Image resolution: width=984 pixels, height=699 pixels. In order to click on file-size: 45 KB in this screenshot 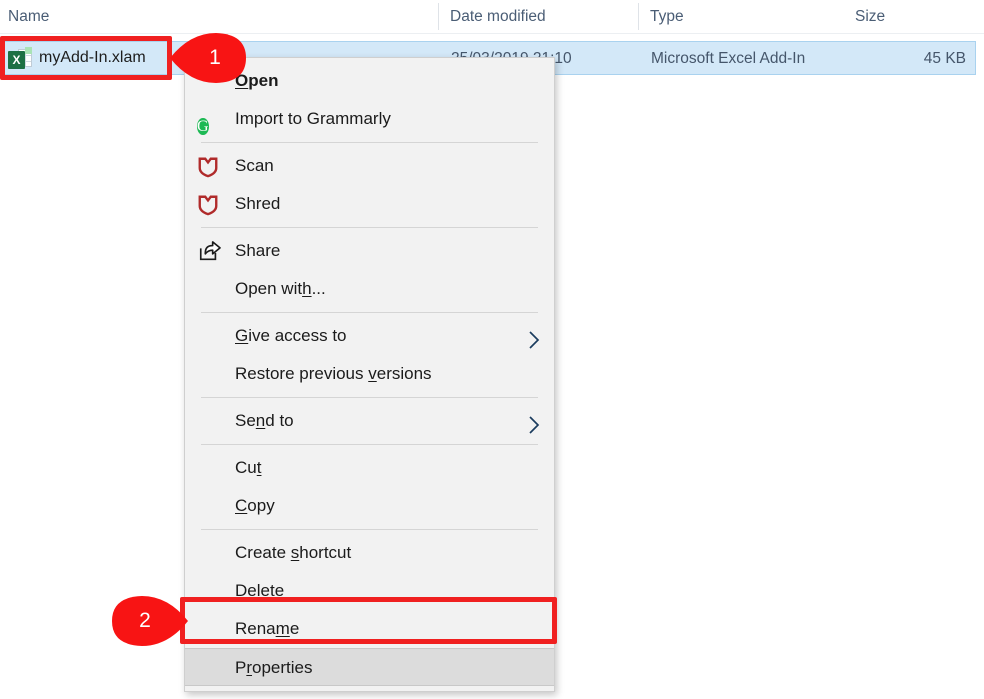, I will do `click(944, 58)`.